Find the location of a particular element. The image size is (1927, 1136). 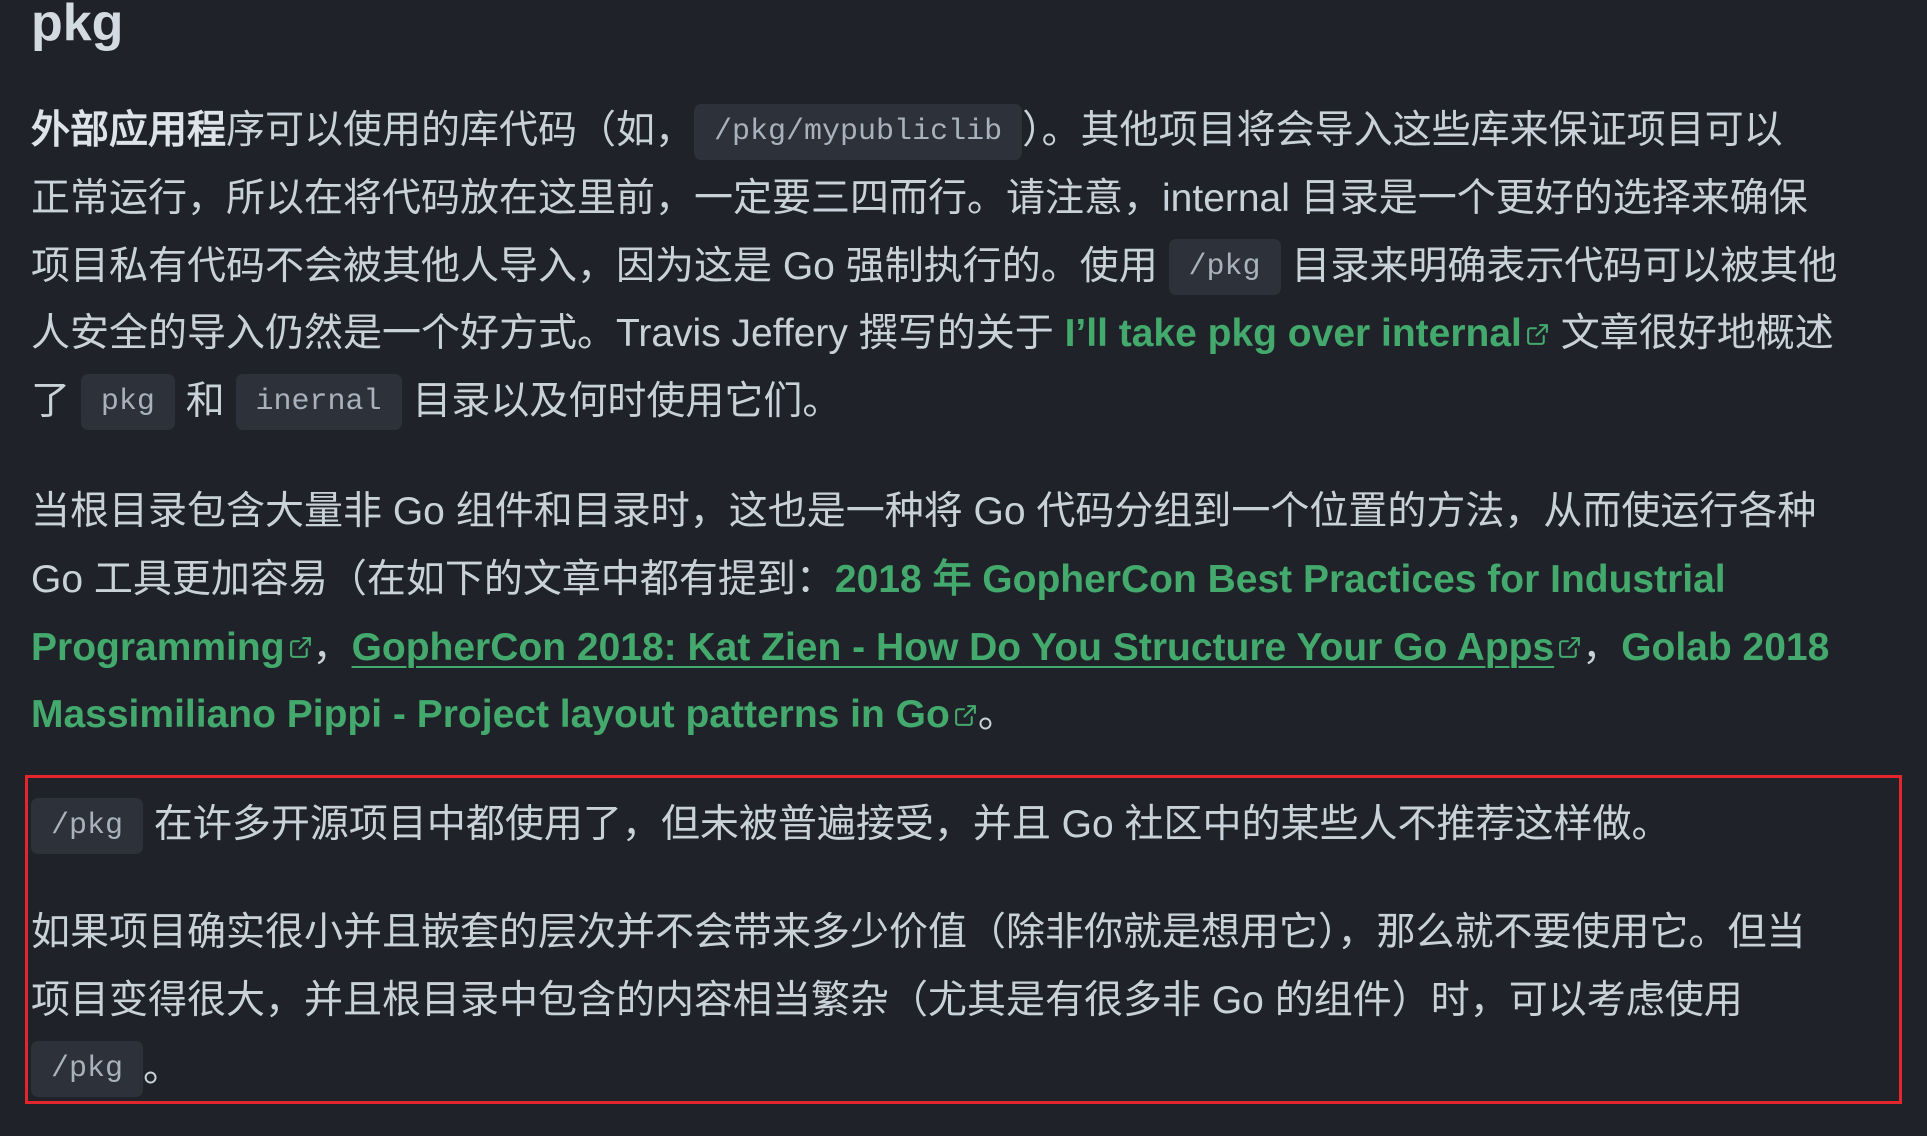

text: 和 is located at coordinates (205, 401).